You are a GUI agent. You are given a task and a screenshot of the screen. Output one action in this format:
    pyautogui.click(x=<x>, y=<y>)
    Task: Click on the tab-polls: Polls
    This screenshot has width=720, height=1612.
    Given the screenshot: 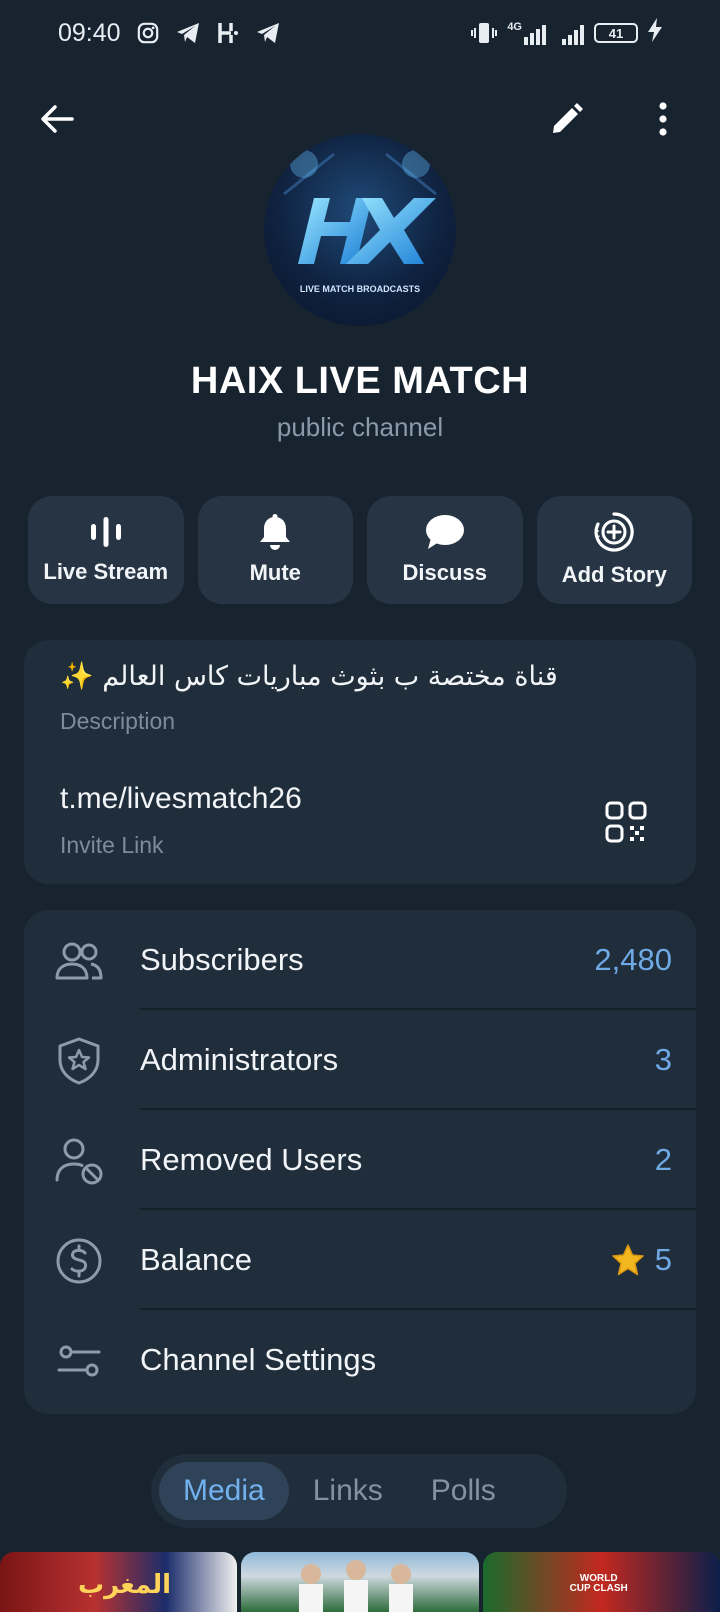 What is the action you would take?
    pyautogui.click(x=463, y=1491)
    